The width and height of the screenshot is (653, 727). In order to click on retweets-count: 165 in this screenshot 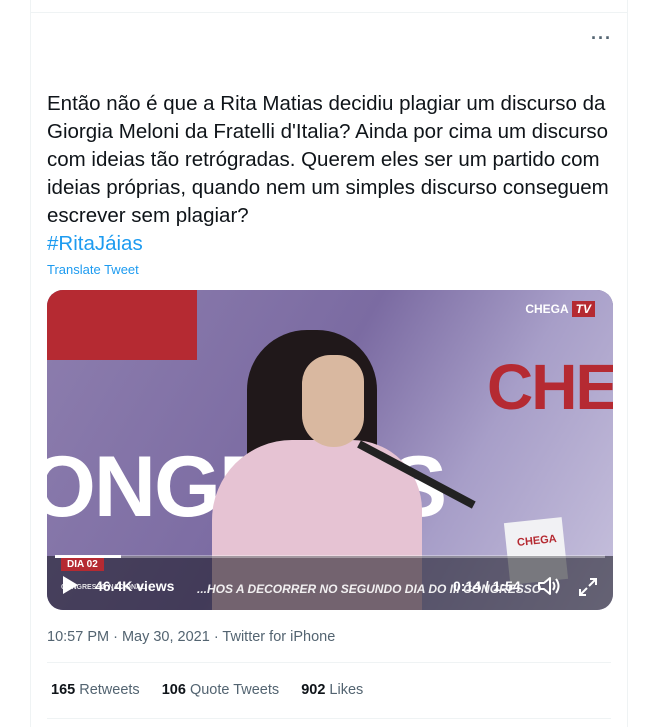, I will do `click(63, 690)`.